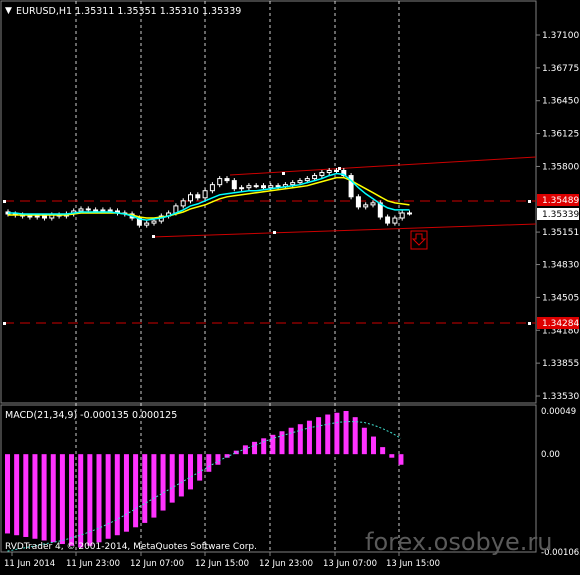  I want to click on symbol-header-arrow-icon: ▼, so click(8, 11).